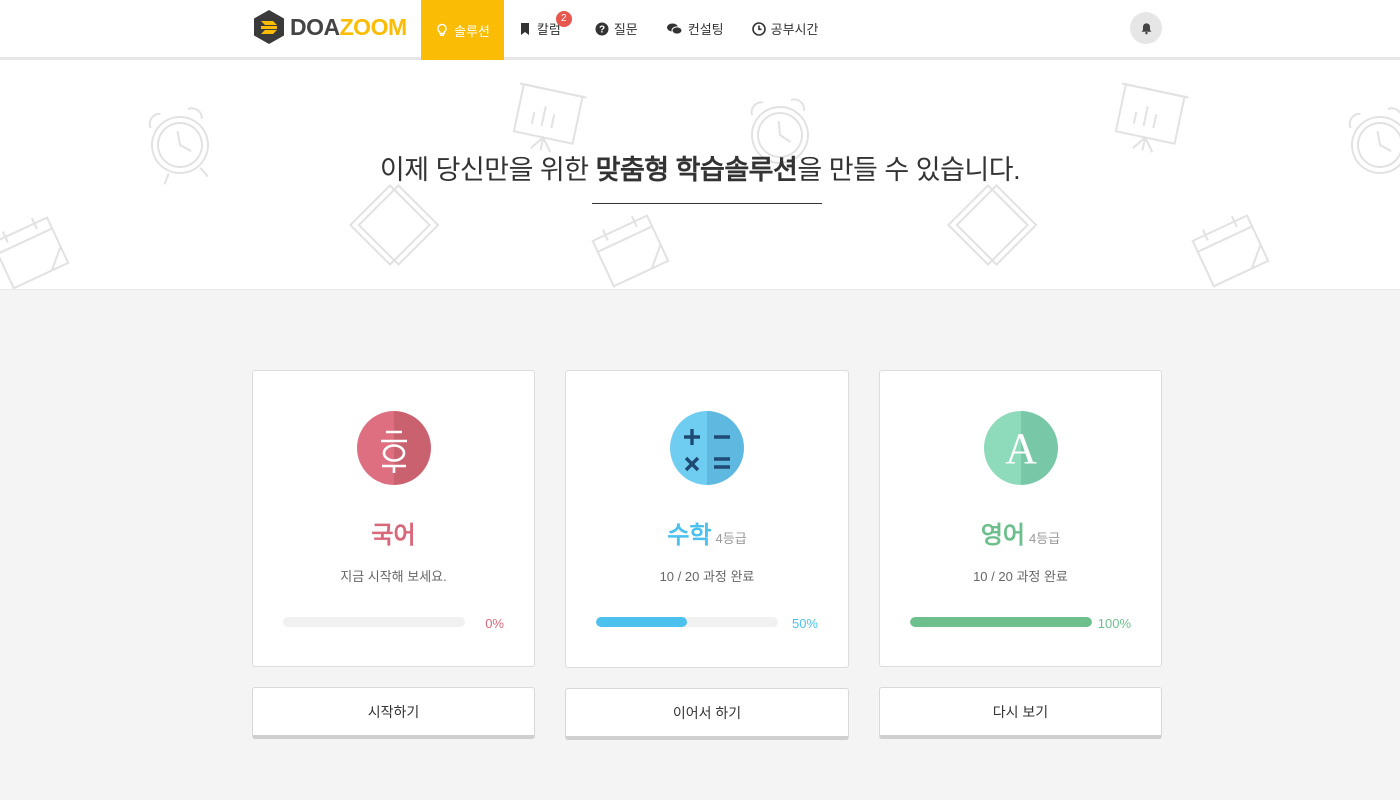 This screenshot has height=800, width=1400. I want to click on icon-glyph: A, so click(1021, 448).